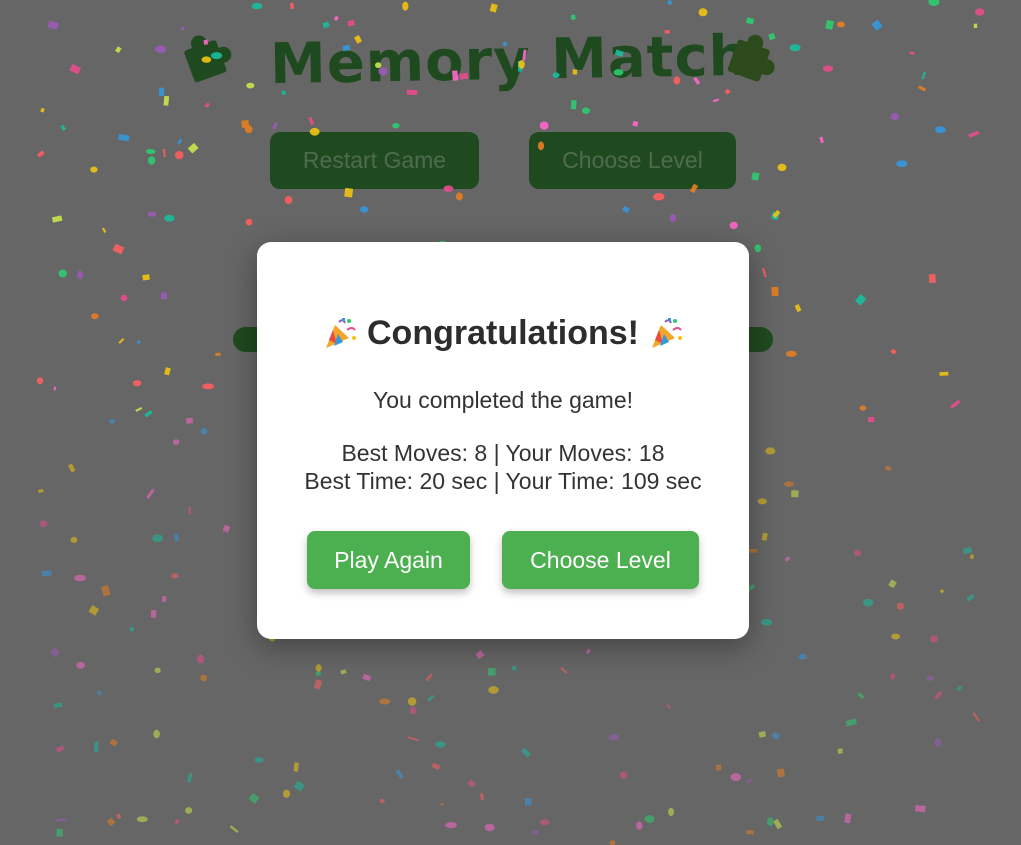 The image size is (1021, 845). I want to click on choose-level-button-background: Choose Level, so click(632, 160).